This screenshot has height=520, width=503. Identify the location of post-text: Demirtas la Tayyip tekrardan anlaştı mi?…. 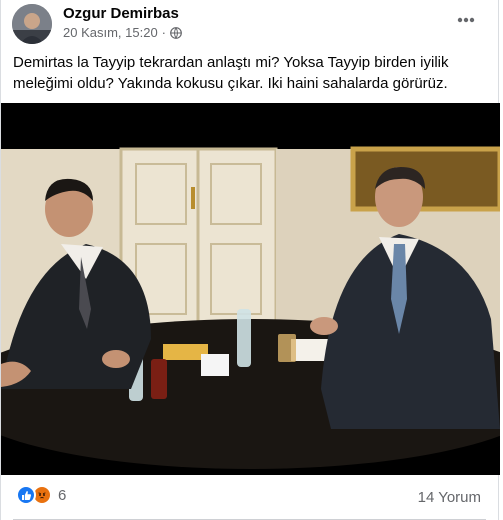
(231, 73).